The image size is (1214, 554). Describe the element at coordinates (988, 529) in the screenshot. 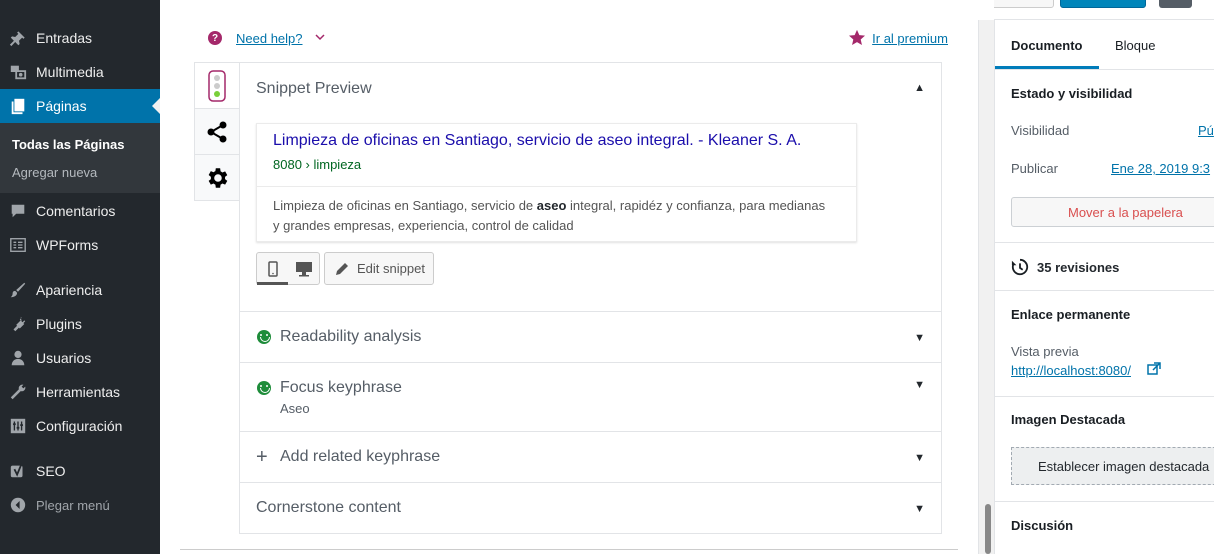

I see `scrollbar-thumb` at that location.